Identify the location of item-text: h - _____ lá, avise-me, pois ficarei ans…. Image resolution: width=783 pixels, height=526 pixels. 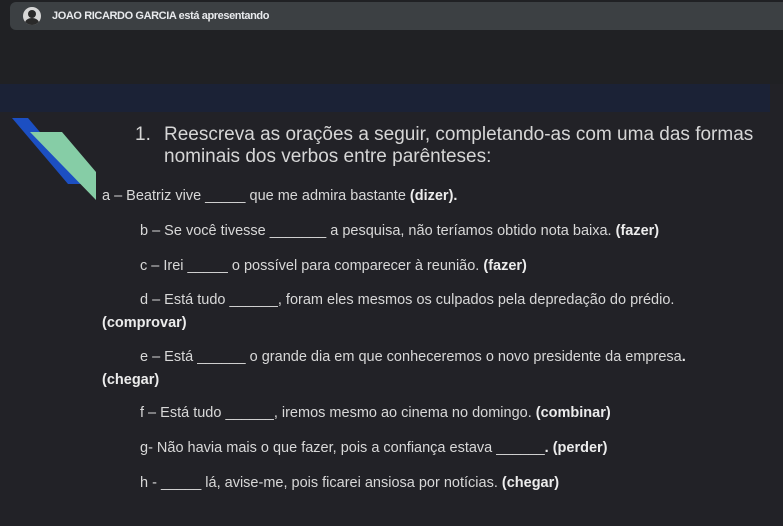
(321, 483).